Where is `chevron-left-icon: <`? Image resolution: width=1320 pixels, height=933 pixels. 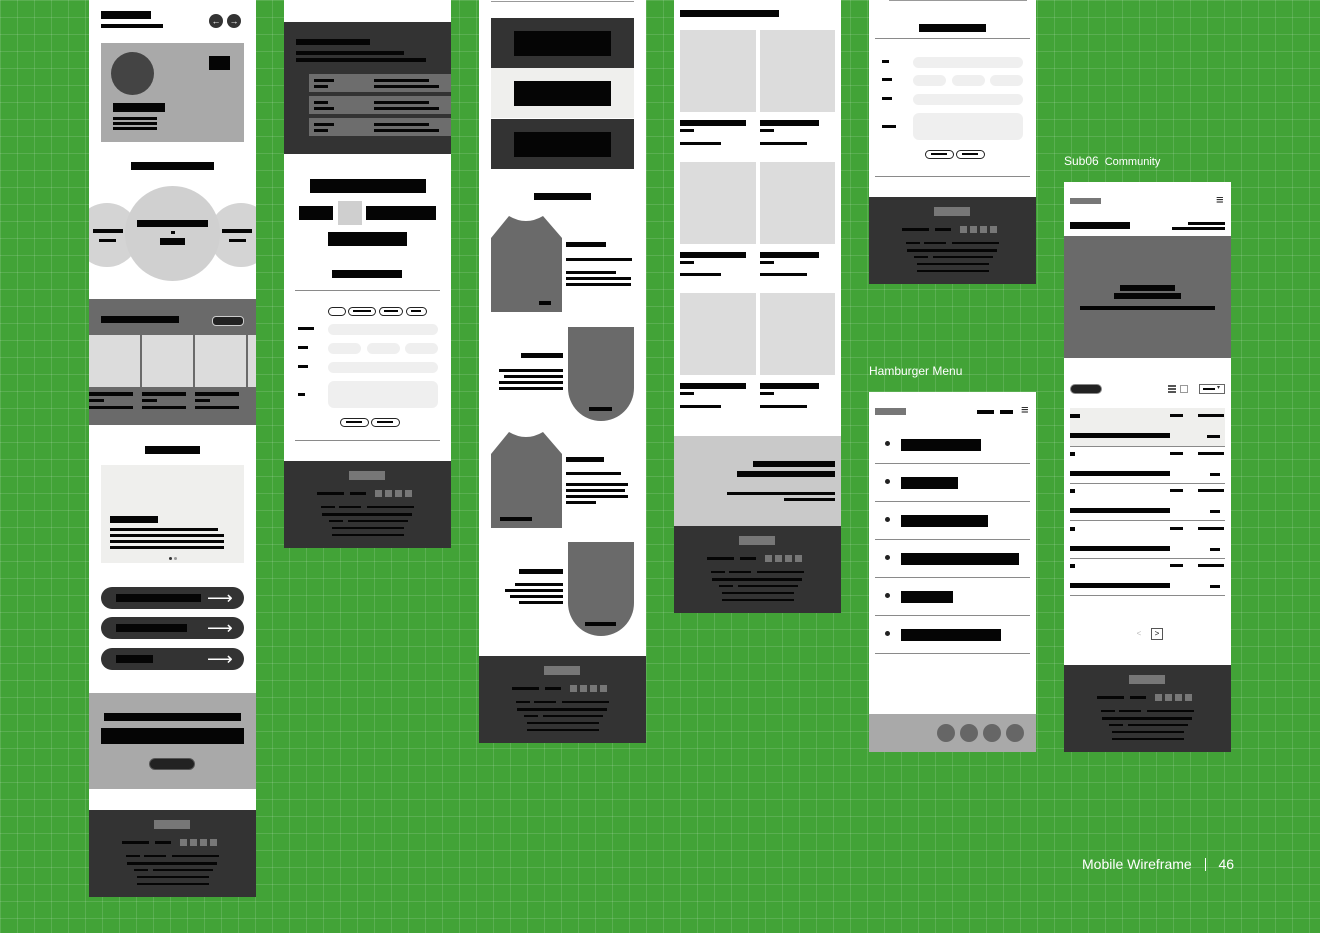
chevron-left-icon: < is located at coordinates (1139, 633).